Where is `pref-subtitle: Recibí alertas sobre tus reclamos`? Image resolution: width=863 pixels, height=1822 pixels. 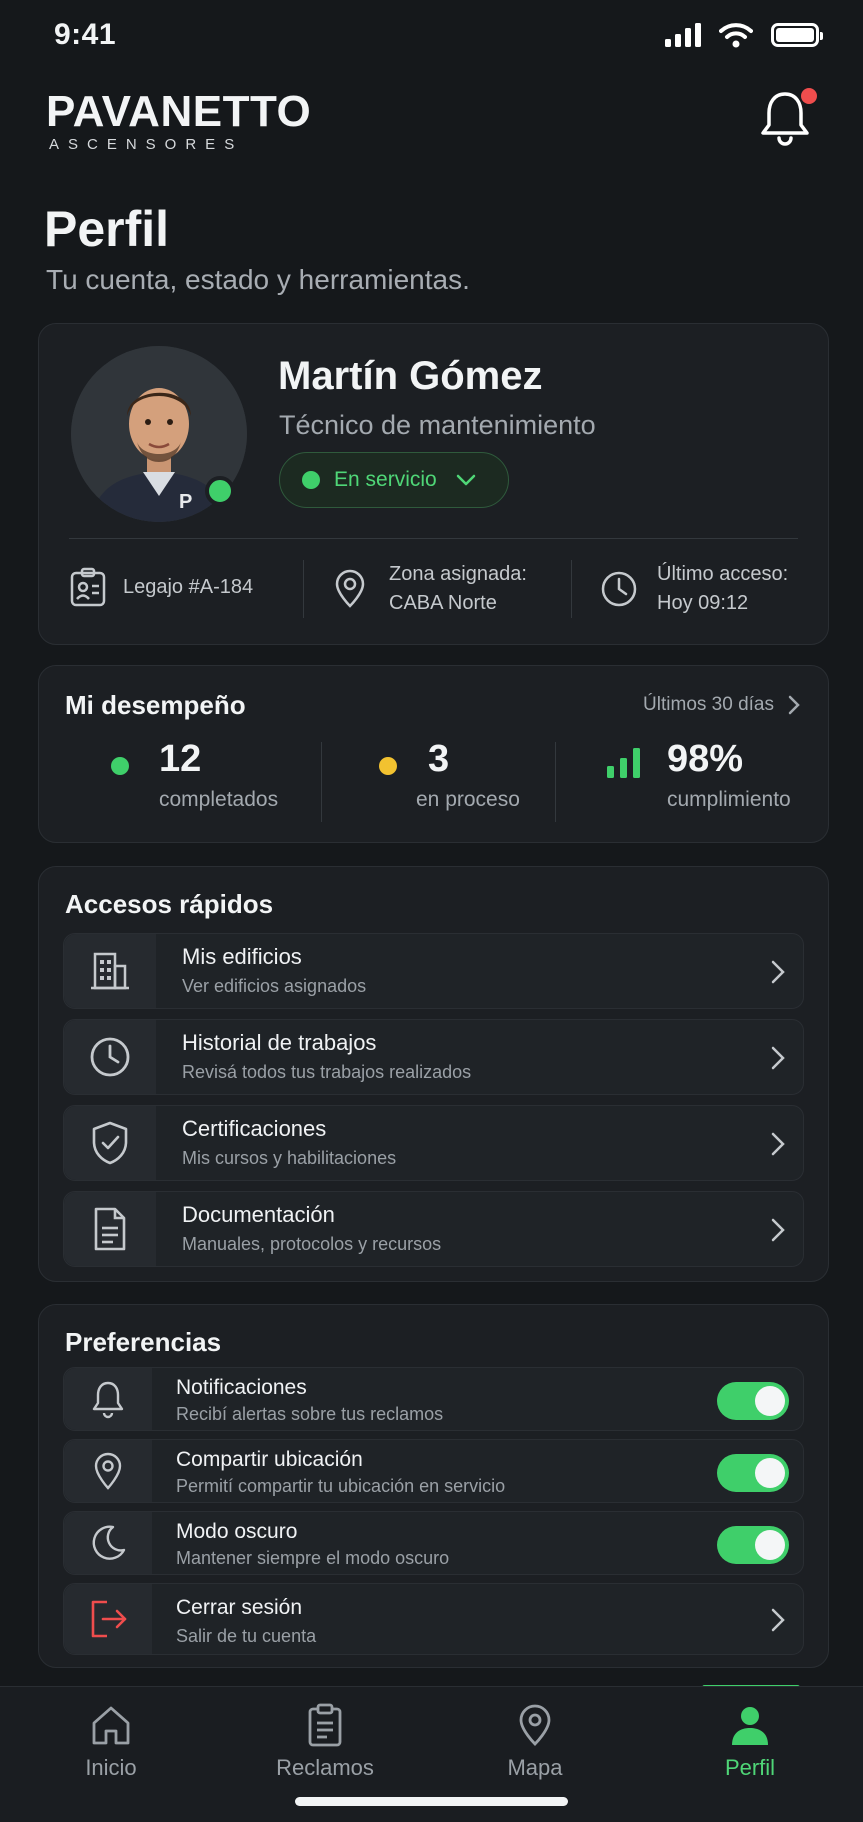
pref-subtitle: Recibí alertas sobre tus reclamos is located at coordinates (310, 1414).